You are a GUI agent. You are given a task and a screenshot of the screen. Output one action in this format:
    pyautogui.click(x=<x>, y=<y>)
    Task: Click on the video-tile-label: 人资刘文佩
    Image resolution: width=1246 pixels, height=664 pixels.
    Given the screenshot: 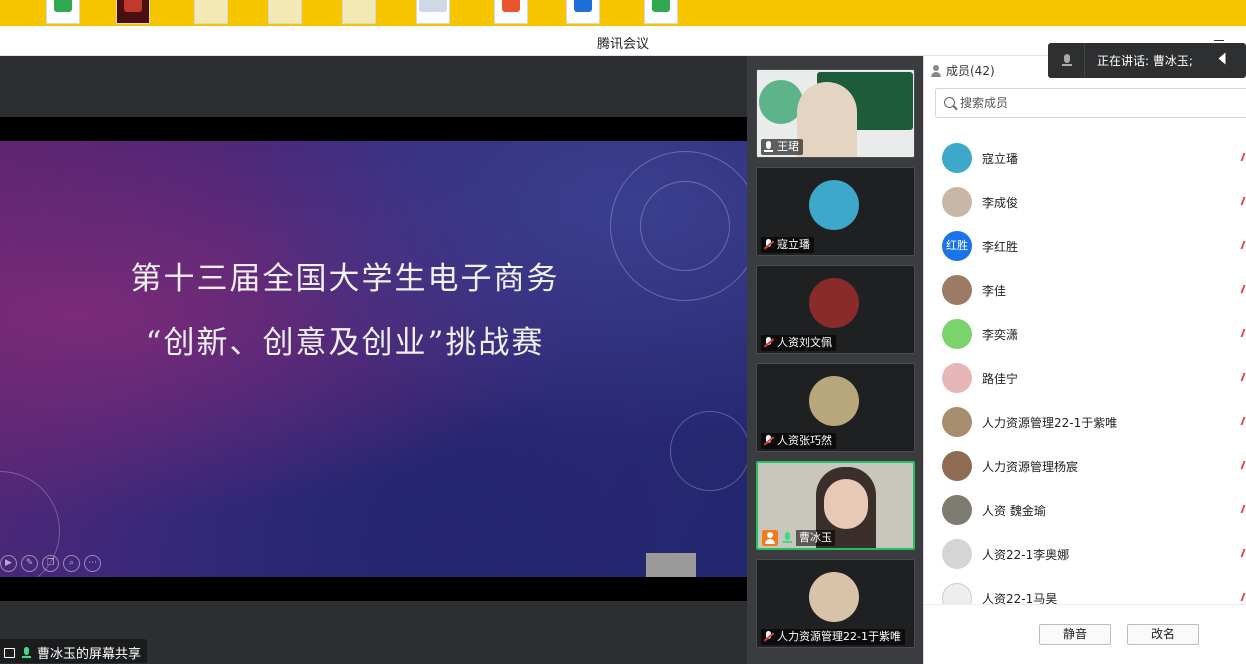 What is the action you would take?
    pyautogui.click(x=798, y=343)
    